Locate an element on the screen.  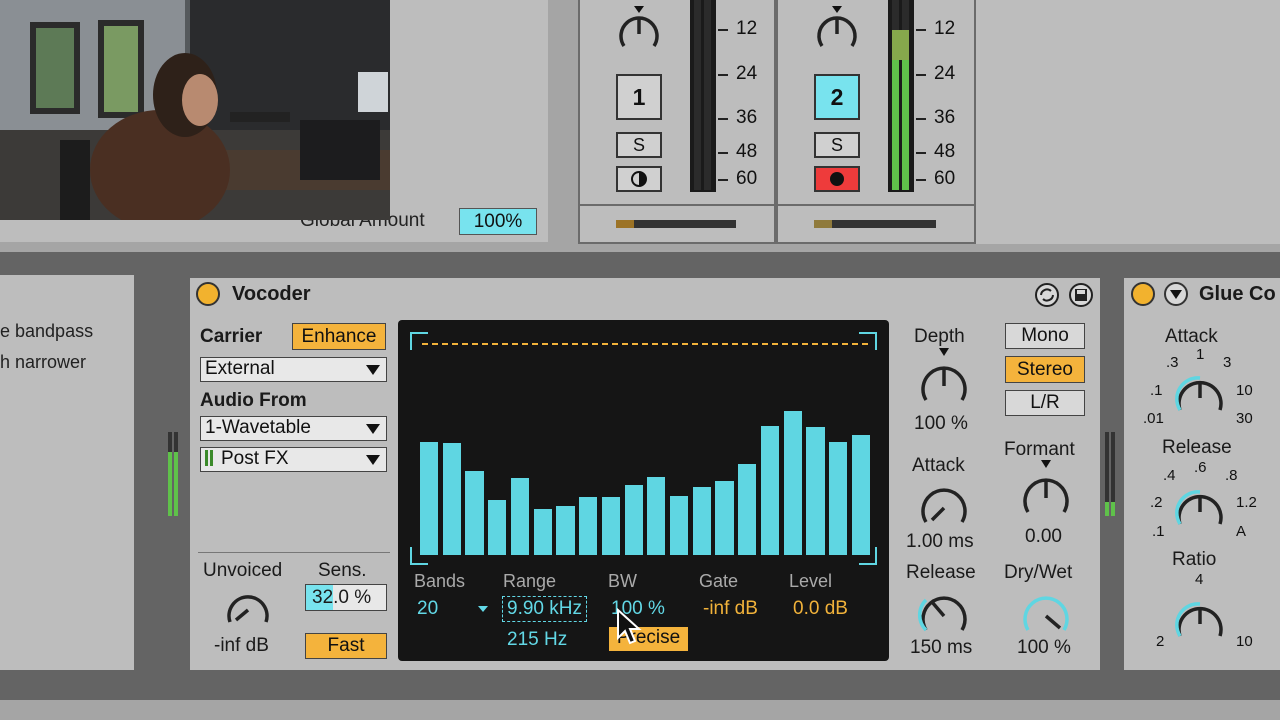
glue-ratio-scale-2: 10 is located at coordinates (1244, 641).